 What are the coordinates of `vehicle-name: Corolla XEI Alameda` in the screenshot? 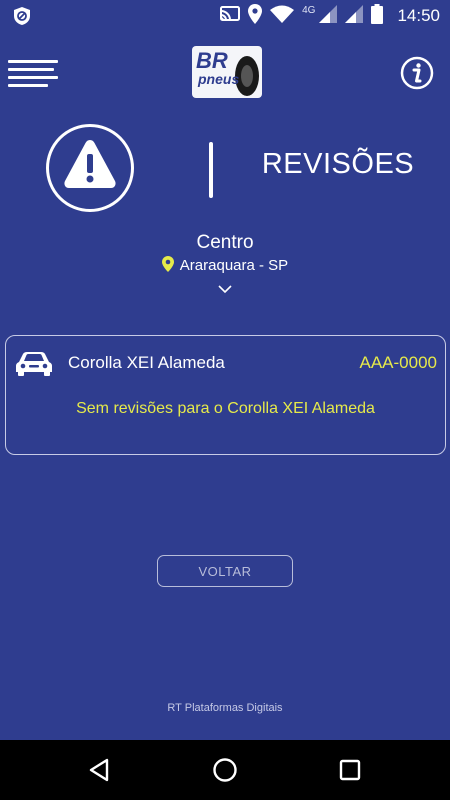 It's located at (146, 362).